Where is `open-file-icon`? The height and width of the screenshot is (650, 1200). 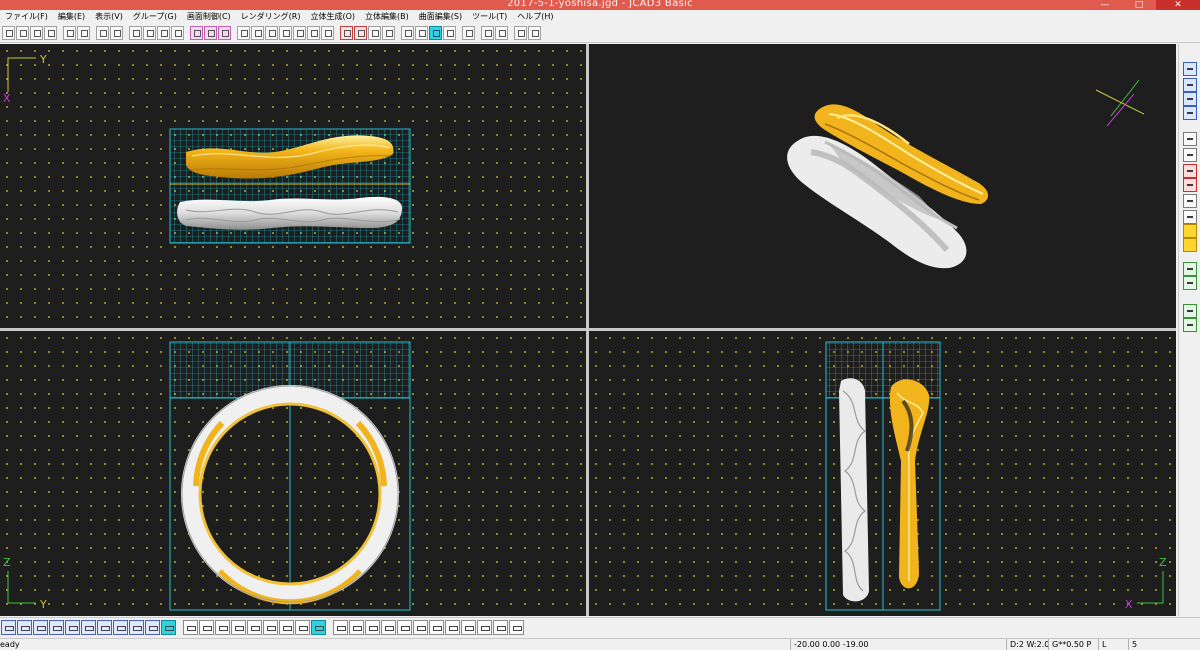
open-file-icon is located at coordinates (22, 32).